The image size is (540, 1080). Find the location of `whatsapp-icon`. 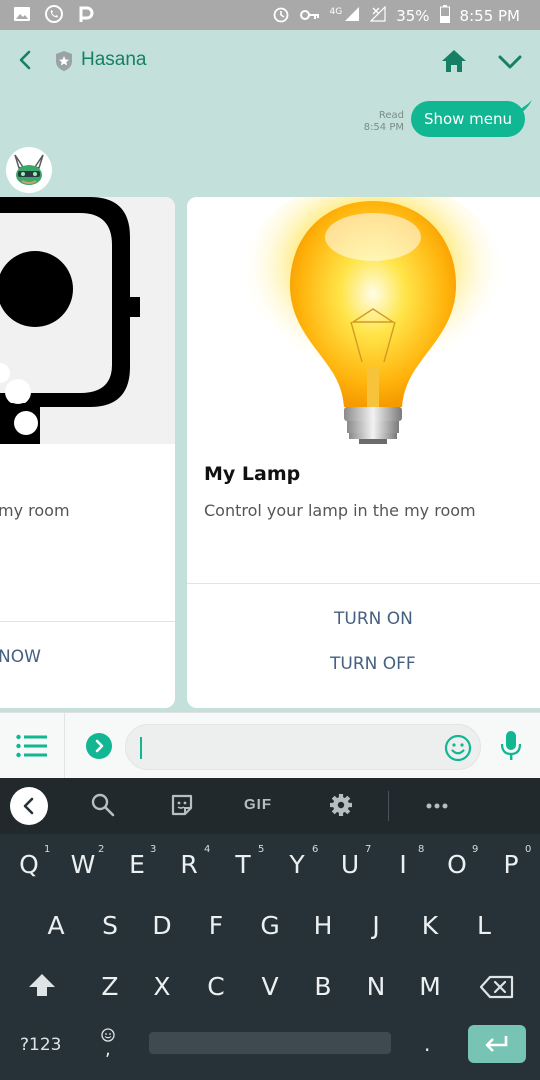

whatsapp-icon is located at coordinates (54, 14).